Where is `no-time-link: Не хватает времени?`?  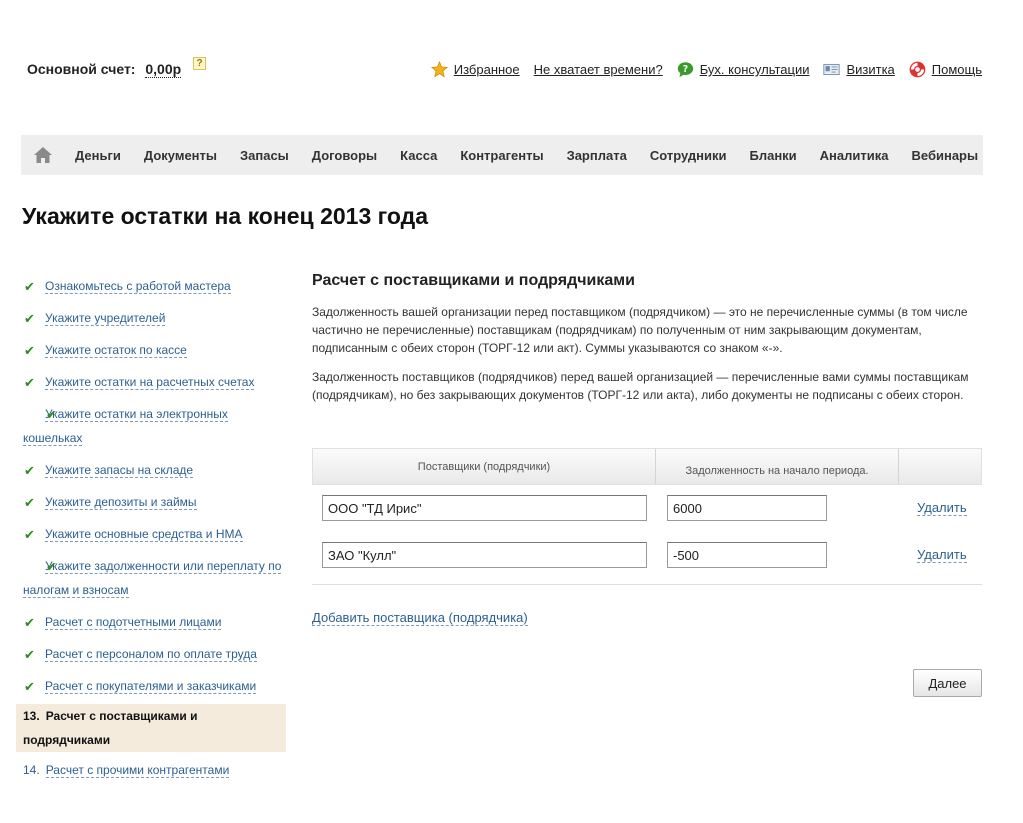 no-time-link: Не хватает времени? is located at coordinates (598, 69).